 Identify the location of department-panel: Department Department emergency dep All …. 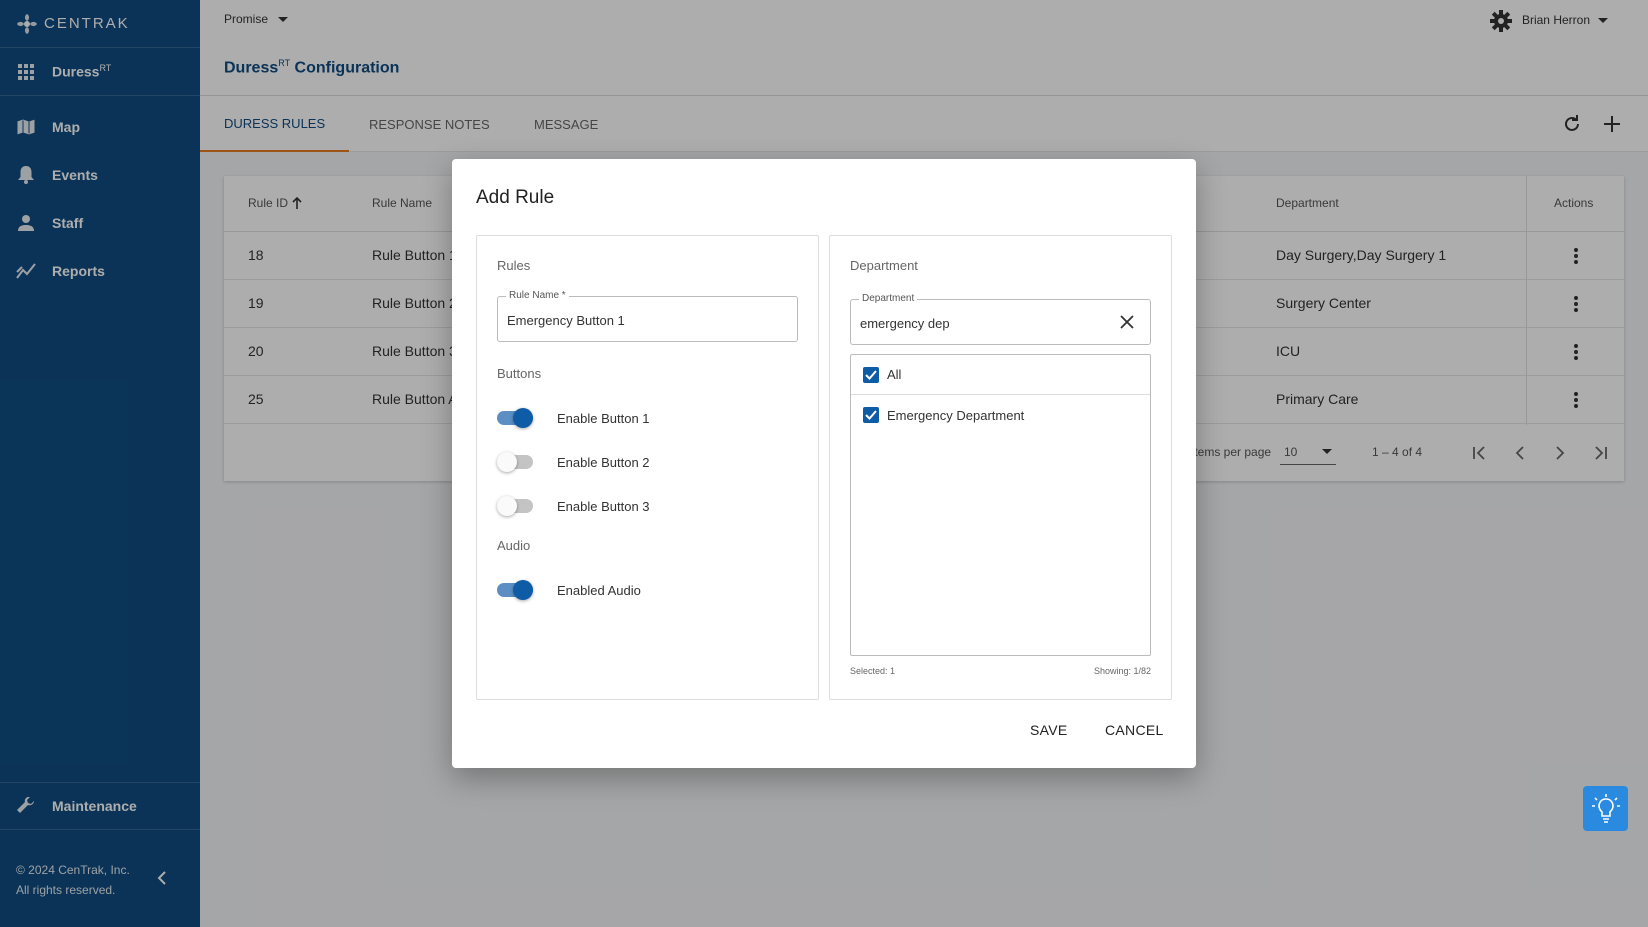
(1000, 467).